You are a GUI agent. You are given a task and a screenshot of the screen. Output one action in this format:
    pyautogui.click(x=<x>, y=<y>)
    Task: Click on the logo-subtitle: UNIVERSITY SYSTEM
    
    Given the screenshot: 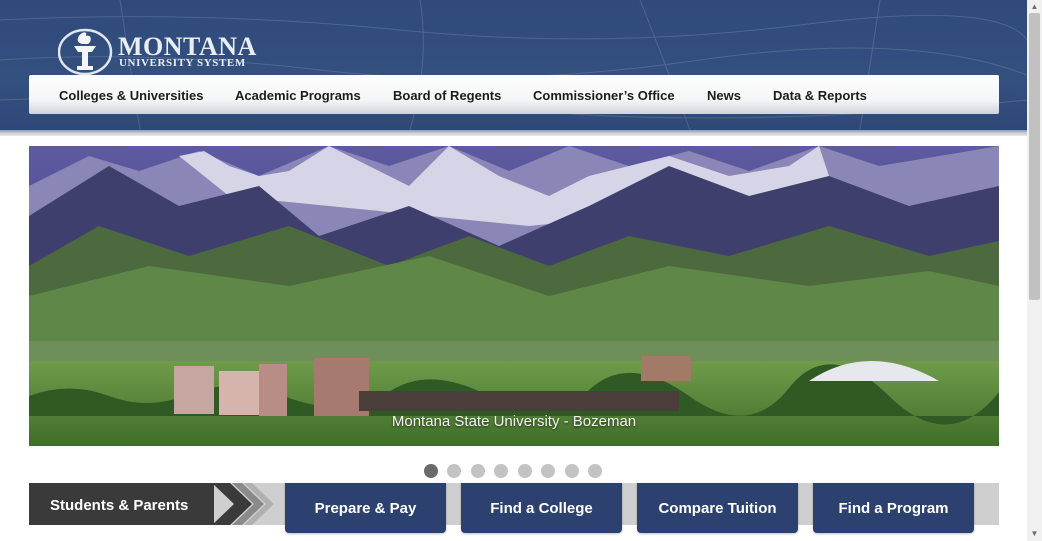 What is the action you would take?
    pyautogui.click(x=182, y=63)
    